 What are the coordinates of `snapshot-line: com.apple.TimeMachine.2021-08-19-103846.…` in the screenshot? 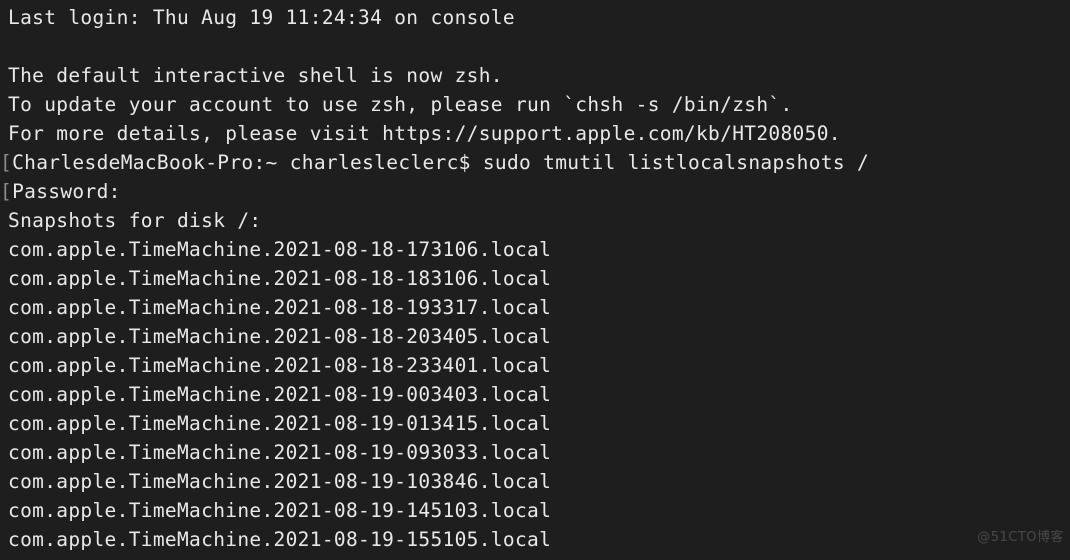 It's located at (280, 481).